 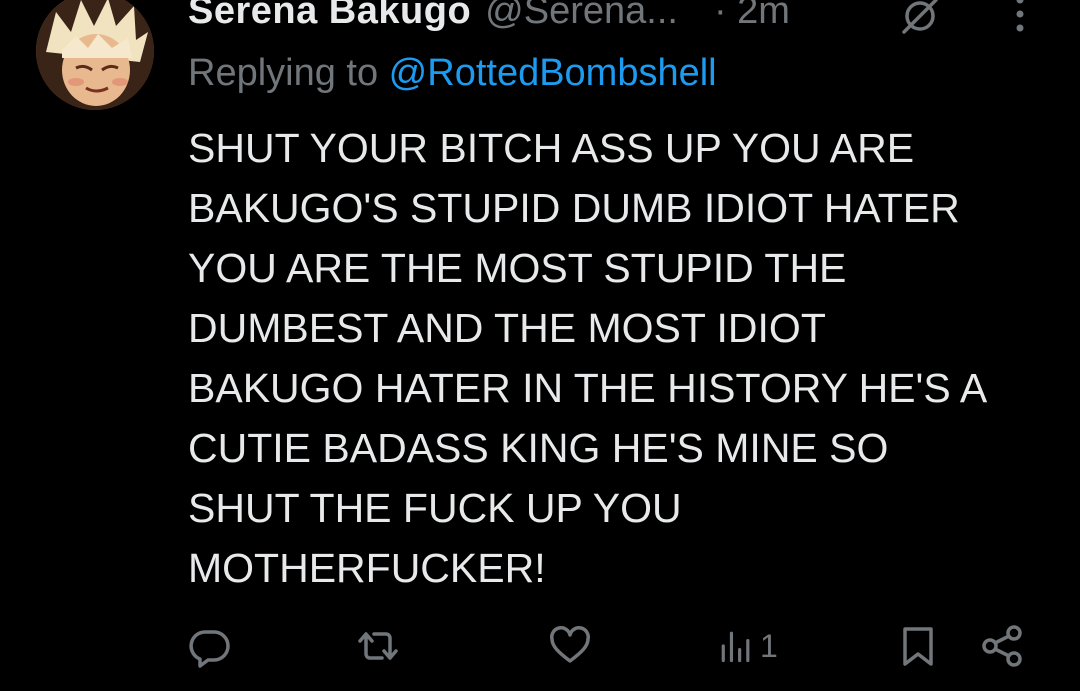 I want to click on tweet-header: Serena Bakugo @Serena... · 2m, so click(x=489, y=18).